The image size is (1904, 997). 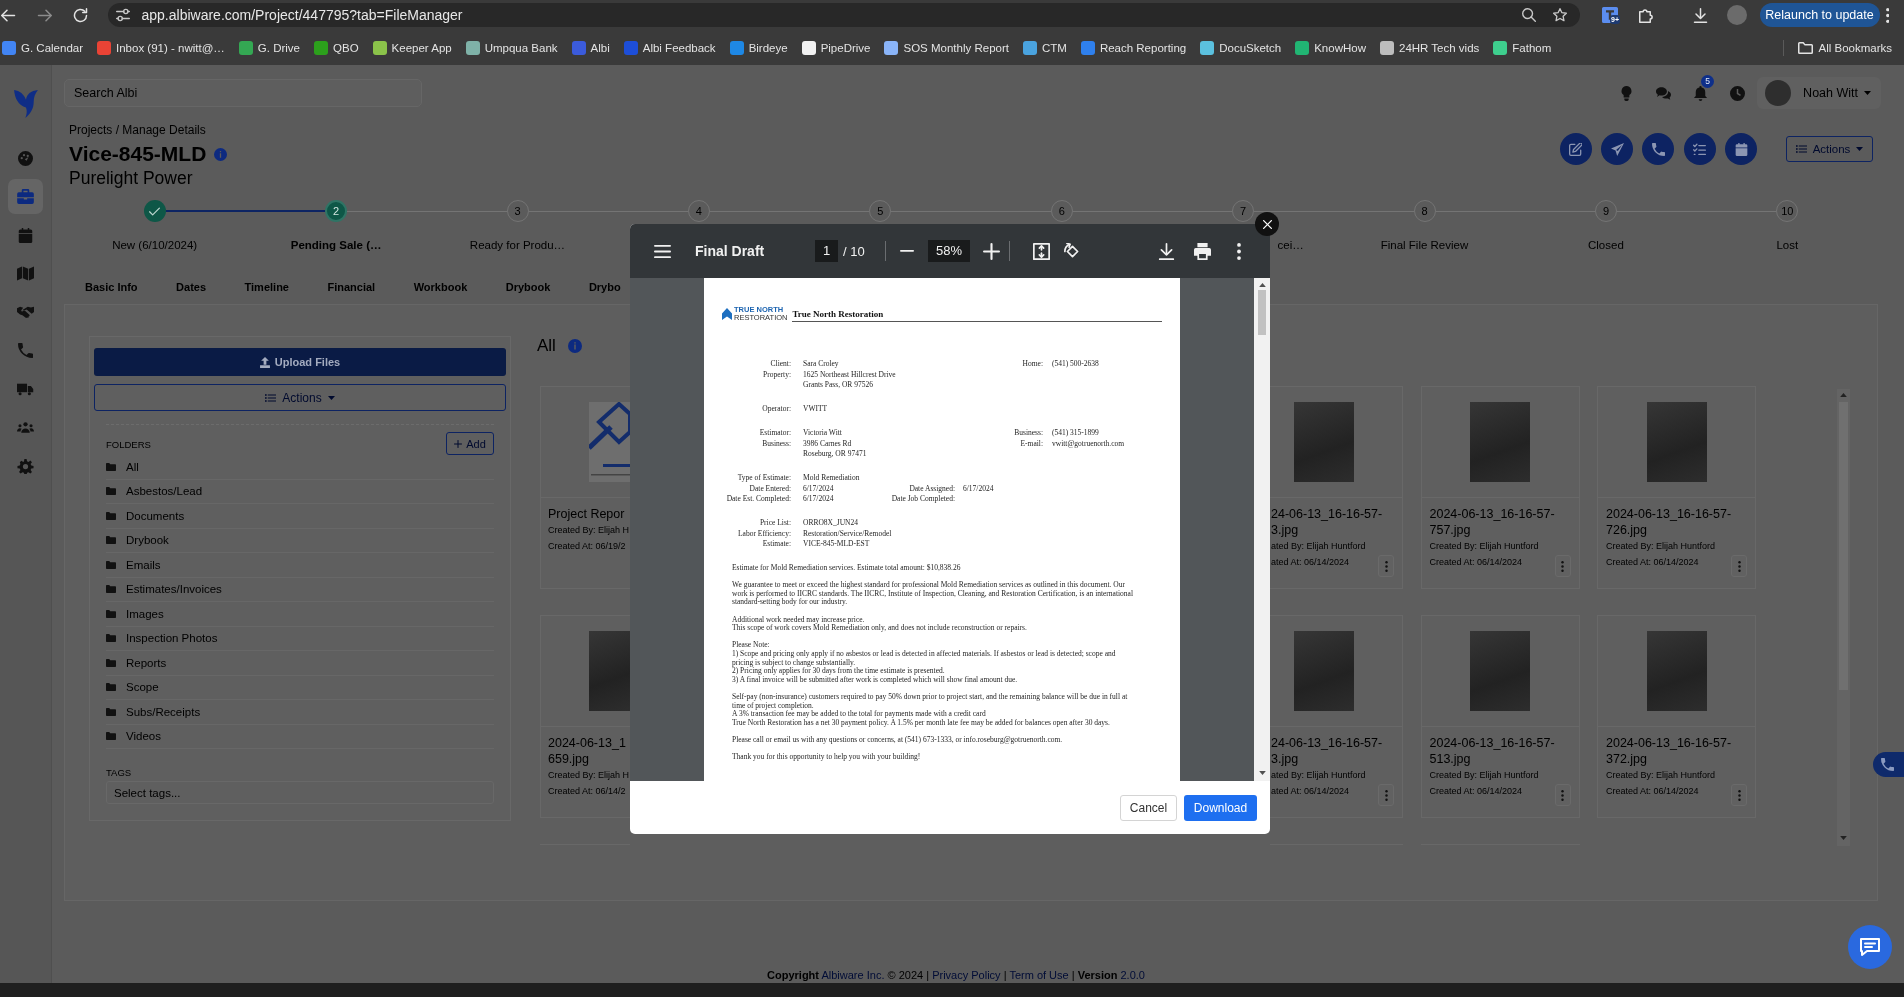 What do you see at coordinates (1661, 775) in the screenshot?
I see `file-author: Created By: Elijah Huntford` at bounding box center [1661, 775].